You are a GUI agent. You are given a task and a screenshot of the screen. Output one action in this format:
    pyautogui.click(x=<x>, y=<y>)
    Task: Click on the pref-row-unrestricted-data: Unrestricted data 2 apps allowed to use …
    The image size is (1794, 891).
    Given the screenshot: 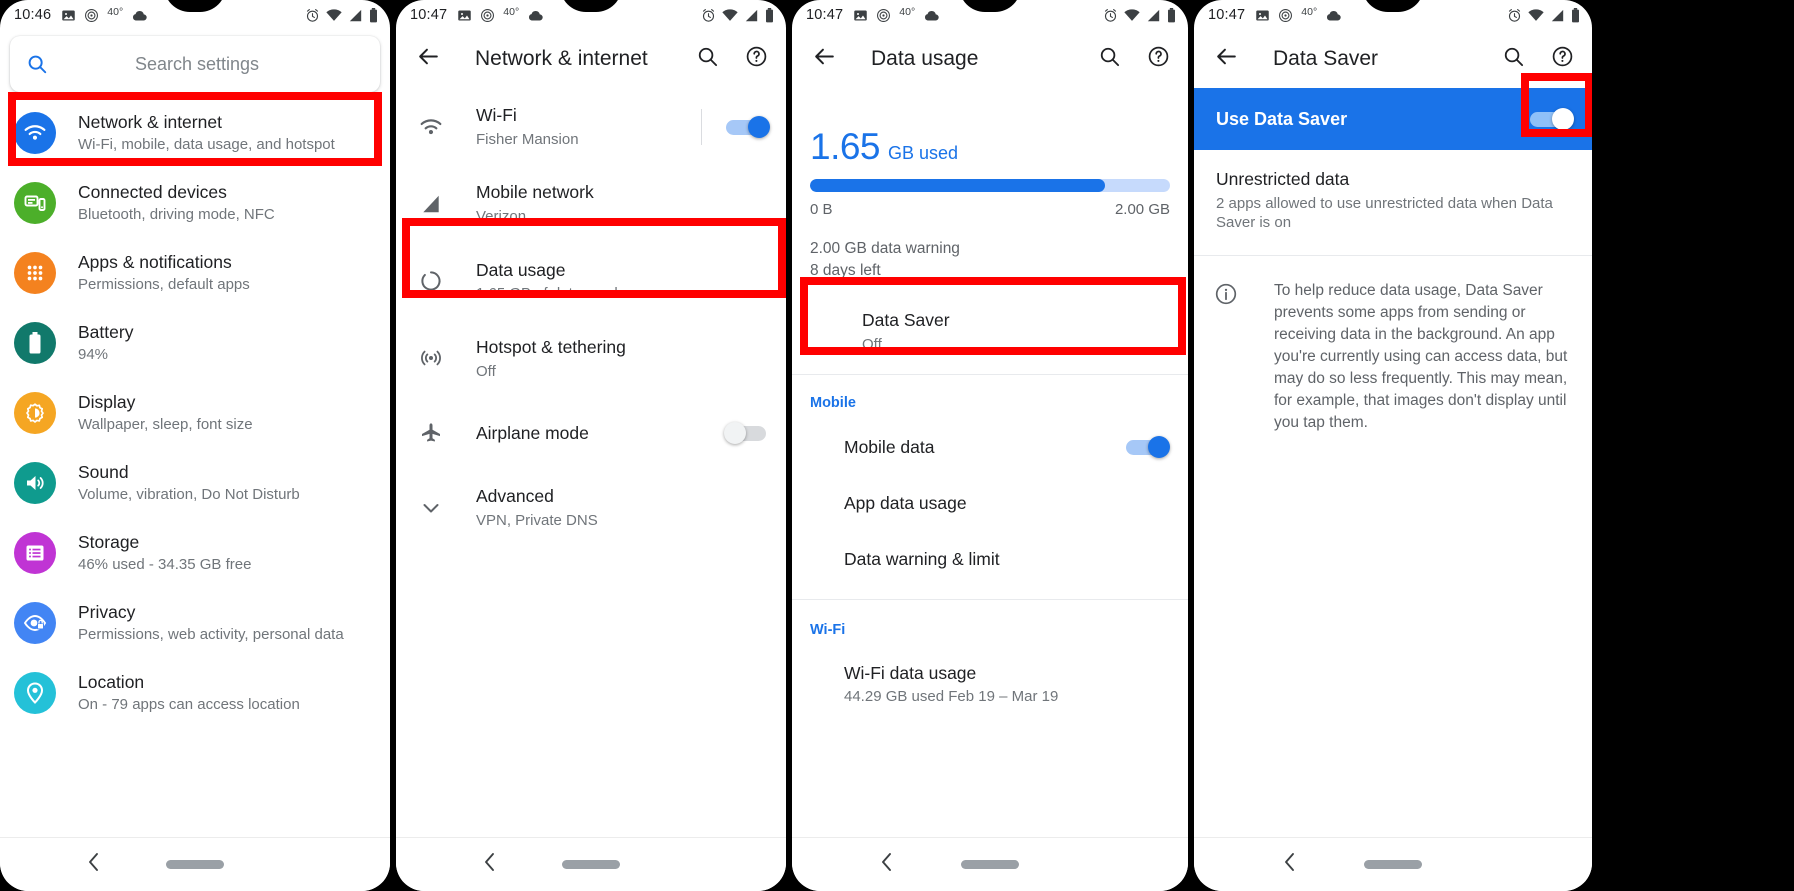 What is the action you would take?
    pyautogui.click(x=1393, y=200)
    